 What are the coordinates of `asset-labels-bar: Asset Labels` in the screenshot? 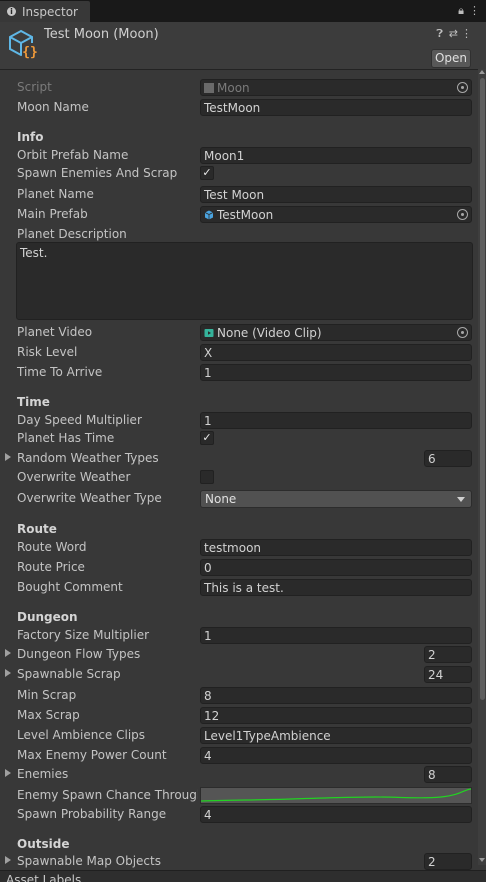 It's located at (243, 876).